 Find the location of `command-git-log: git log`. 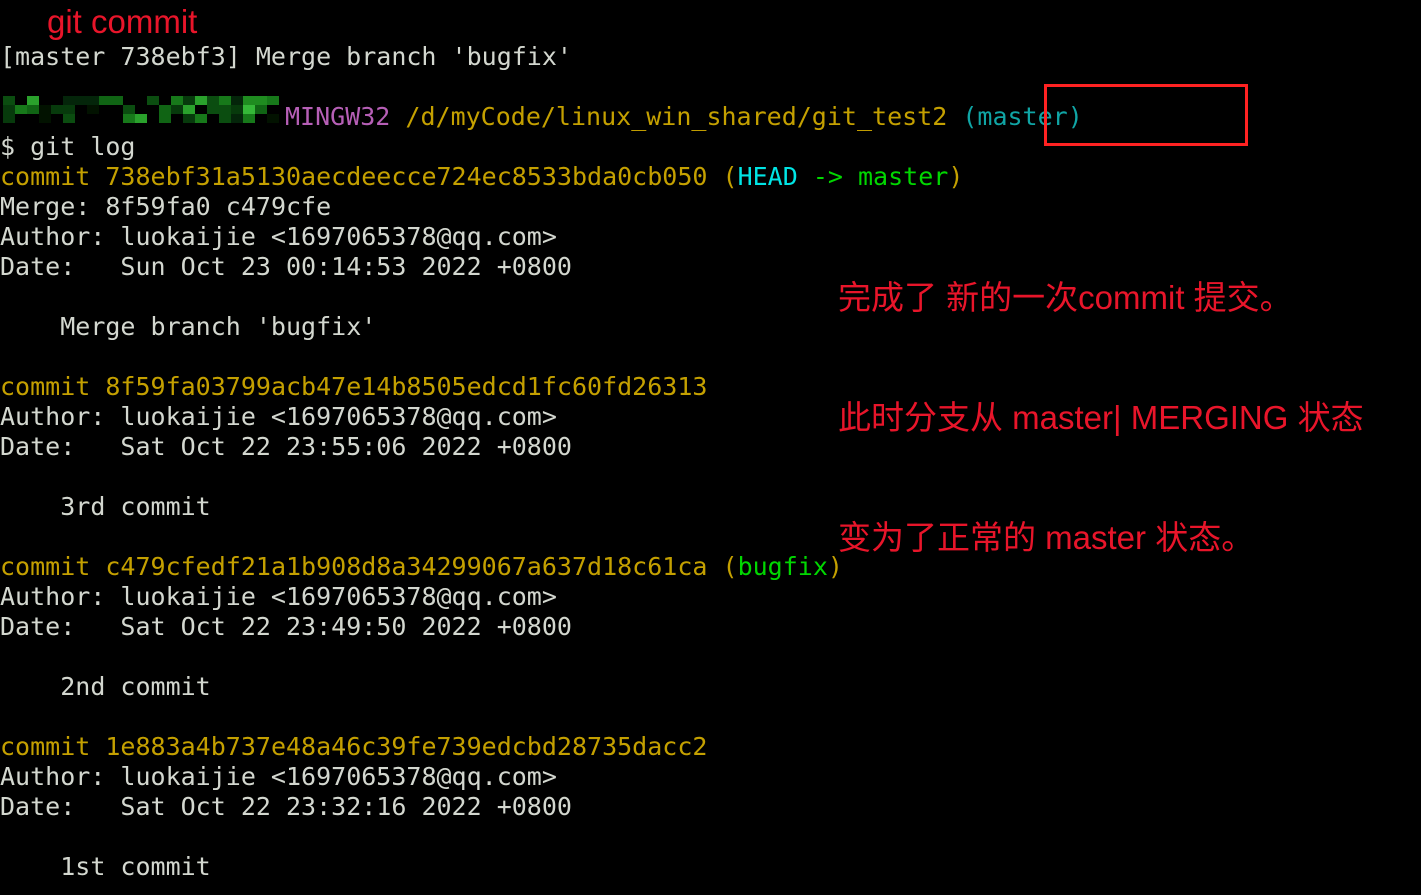

command-git-log: git log is located at coordinates (83, 146).